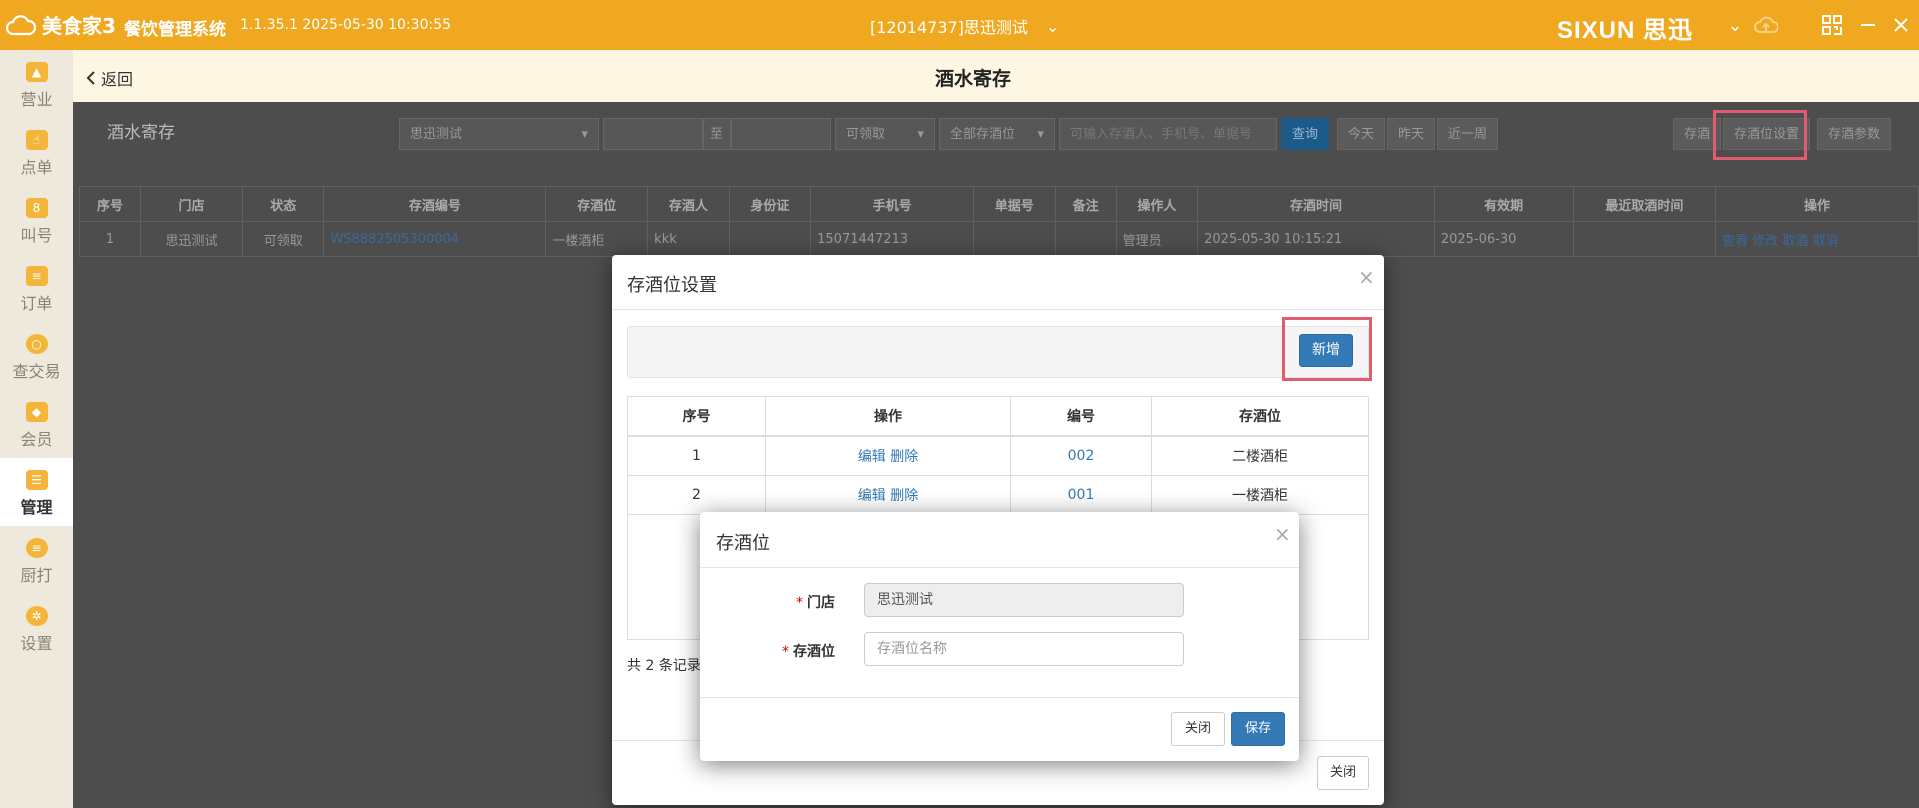 The image size is (1919, 808). What do you see at coordinates (1081, 416) in the screenshot?
I see `col-header: 编号` at bounding box center [1081, 416].